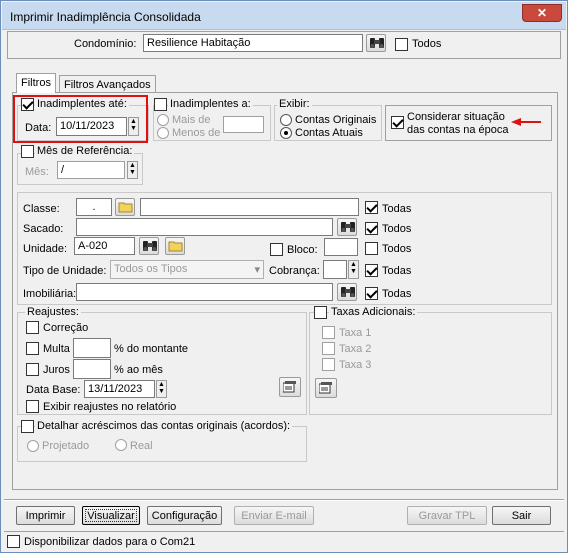 This screenshot has height=553, width=568. What do you see at coordinates (50, 294) in the screenshot?
I see `imobiliaria-label: Imobiliária:` at bounding box center [50, 294].